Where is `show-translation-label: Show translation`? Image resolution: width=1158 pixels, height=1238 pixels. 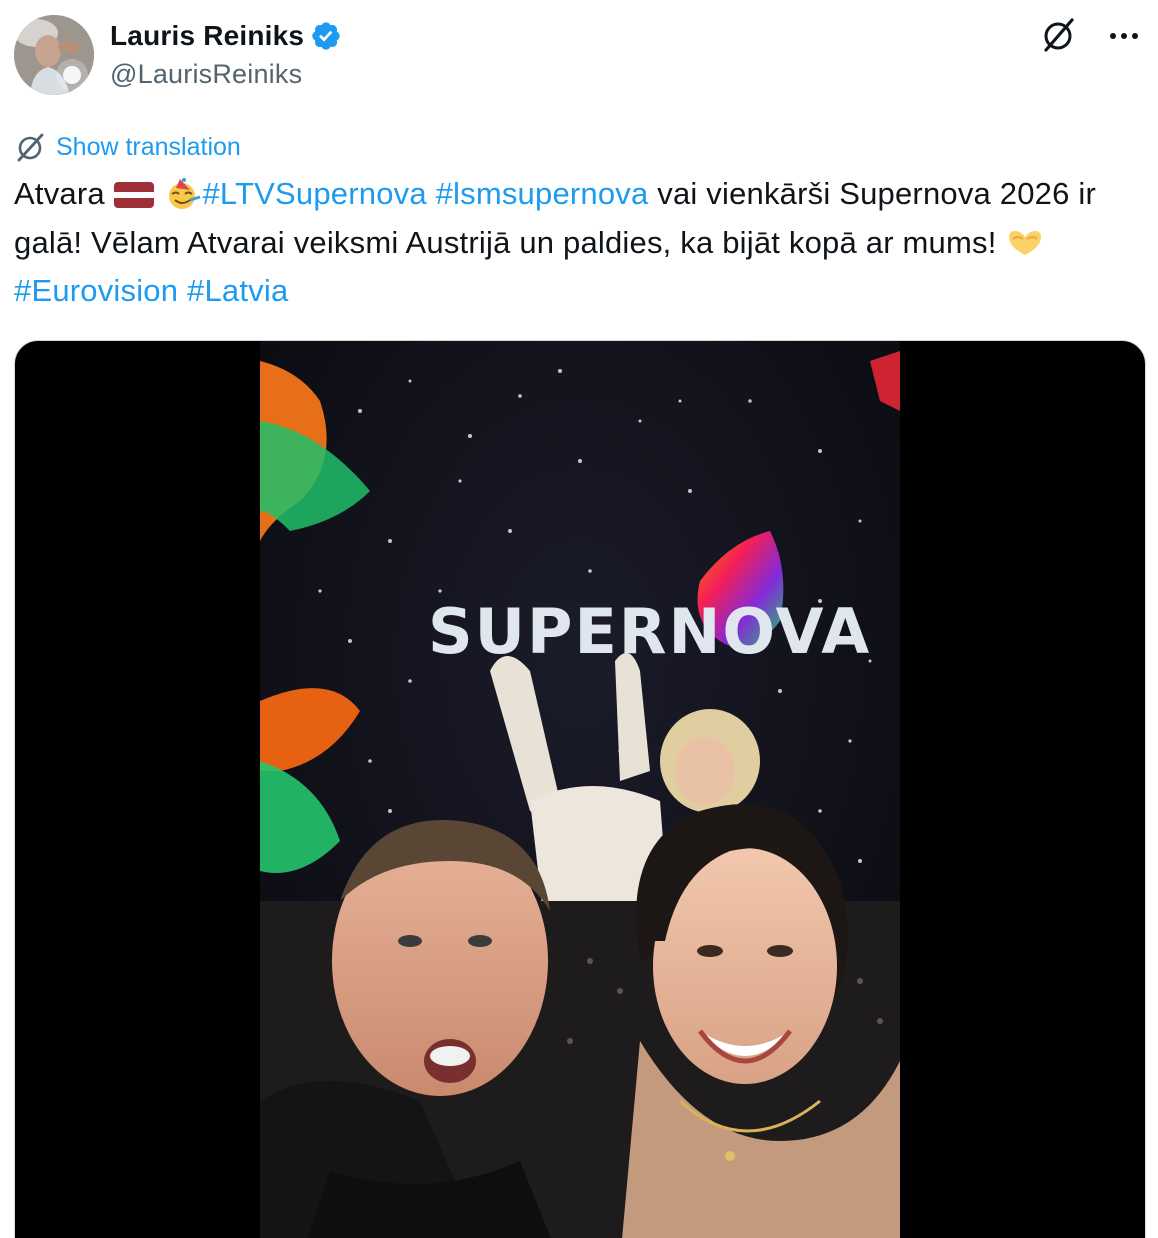 show-translation-label: Show translation is located at coordinates (148, 147).